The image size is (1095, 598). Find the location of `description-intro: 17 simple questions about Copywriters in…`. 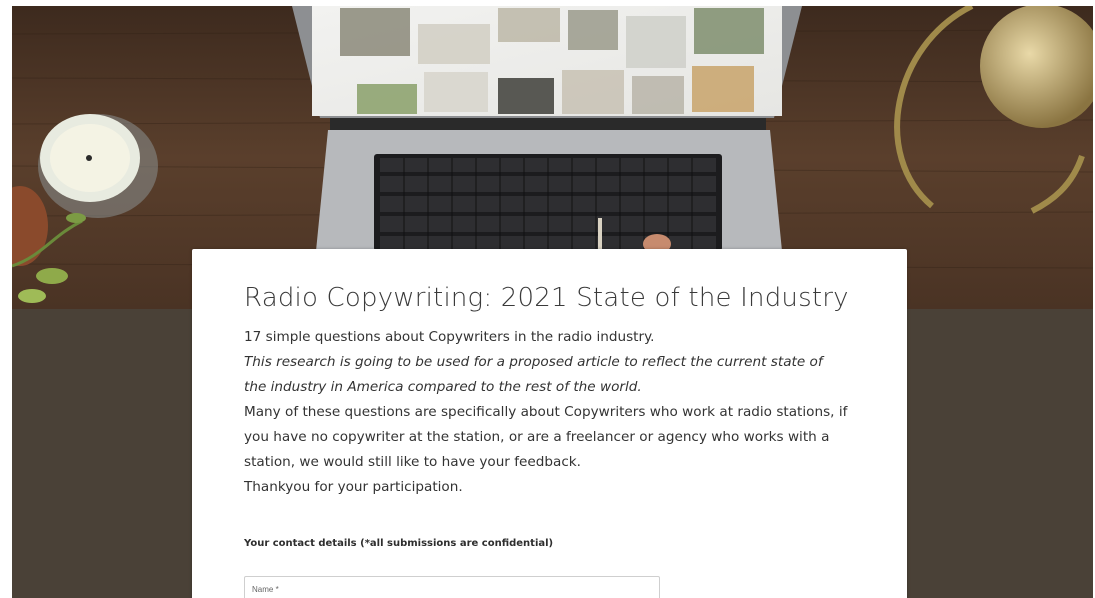

description-intro: 17 simple questions about Copywriters in… is located at coordinates (449, 337).